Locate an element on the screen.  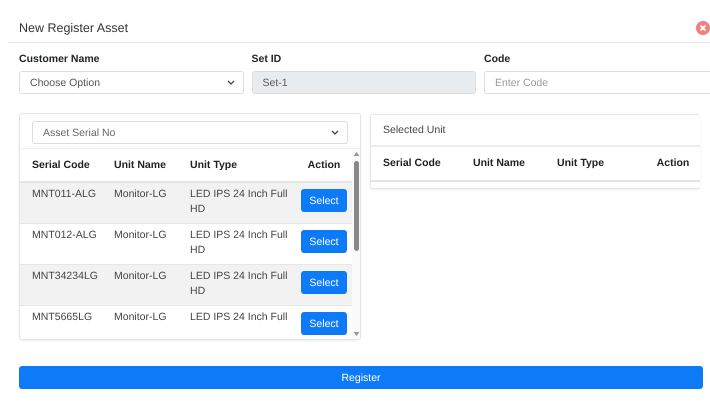
table-cell-text: MNT34234LG is located at coordinates (65, 276).